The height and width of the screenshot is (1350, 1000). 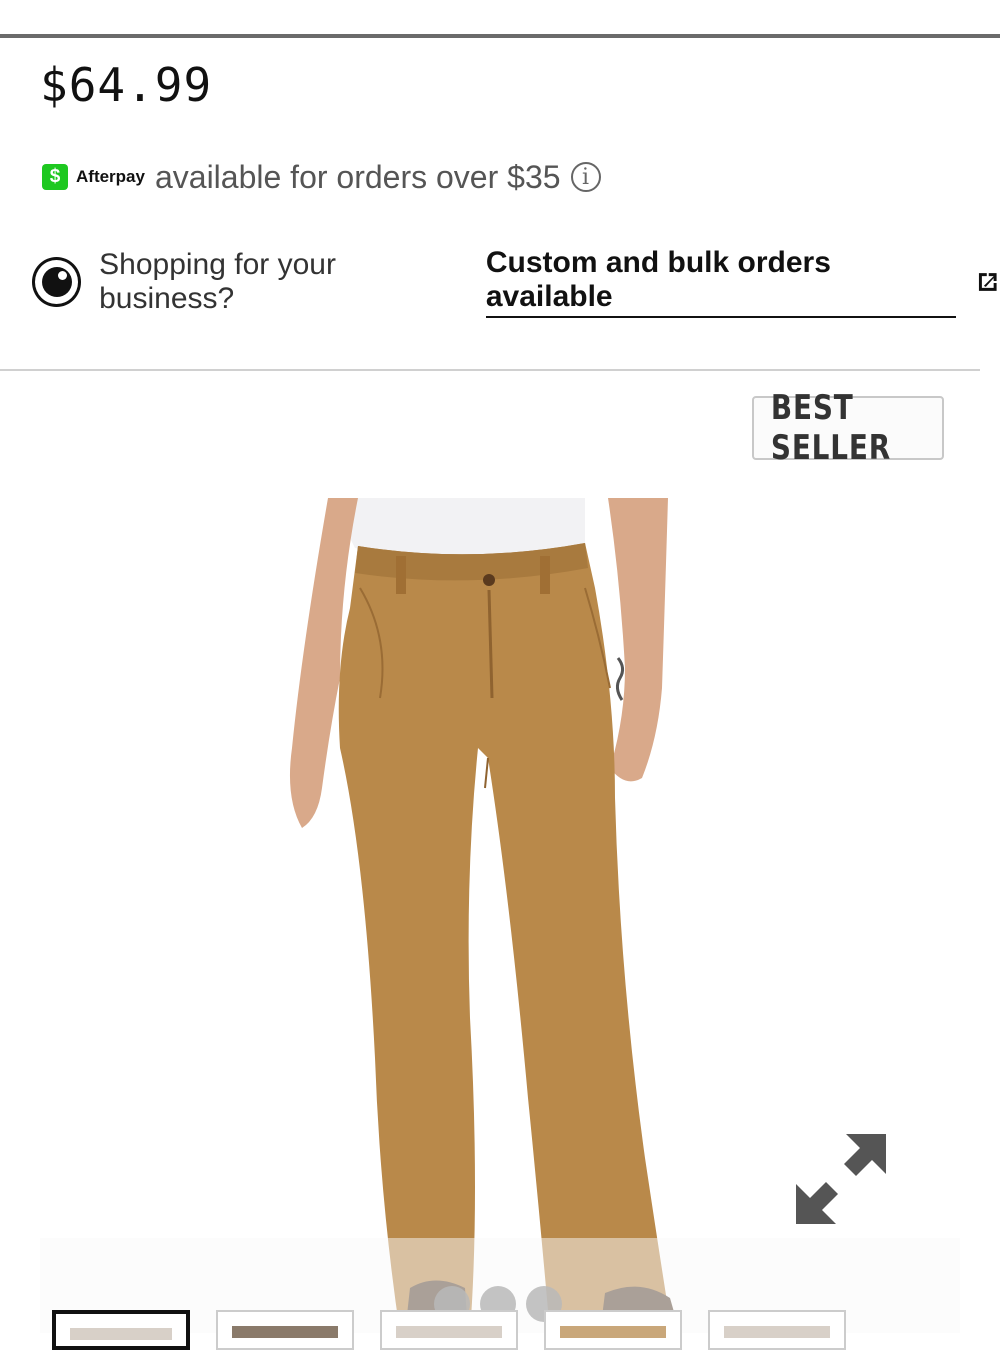 What do you see at coordinates (57, 282) in the screenshot?
I see `business-logo-icon` at bounding box center [57, 282].